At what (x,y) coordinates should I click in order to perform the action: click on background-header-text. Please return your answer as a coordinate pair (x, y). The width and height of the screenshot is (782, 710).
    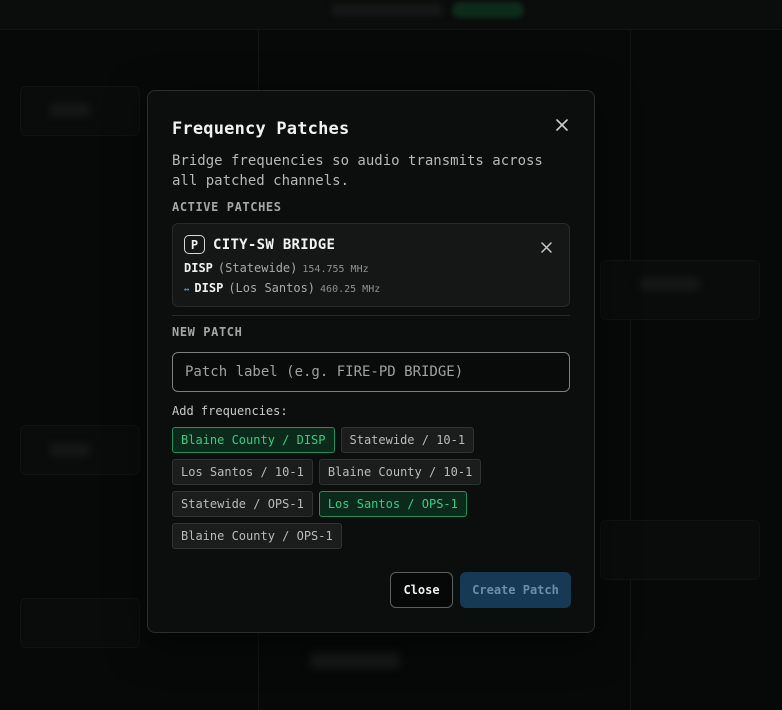
    Looking at the image, I should click on (387, 10).